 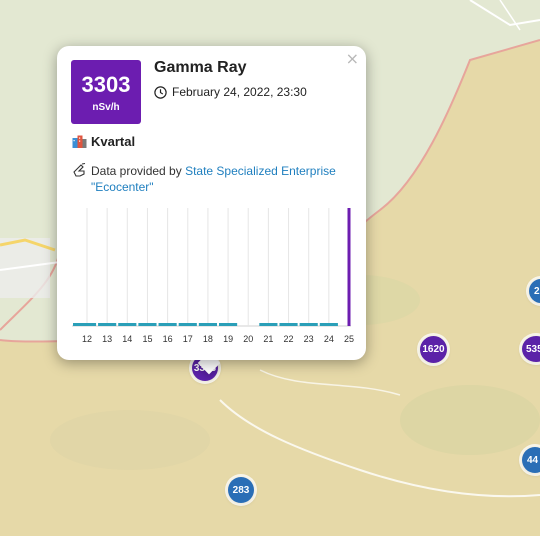 What do you see at coordinates (212, 187) in the screenshot?
I see `provider-link-continued: "Ecocenter"` at bounding box center [212, 187].